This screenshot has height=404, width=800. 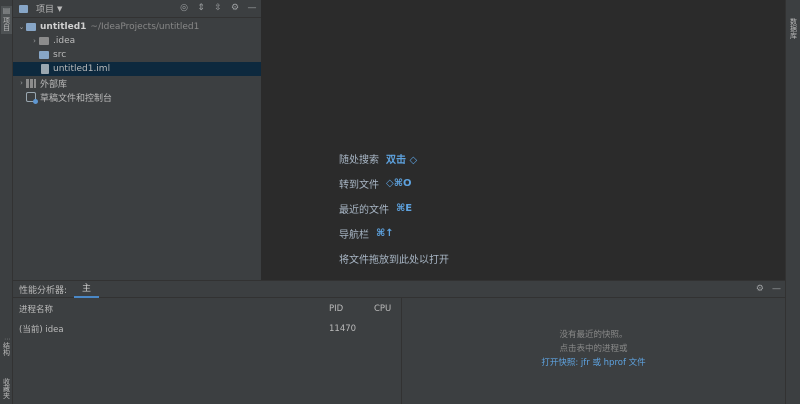 I want to click on hint-label: 将文件拖放到此处以打开, so click(x=394, y=260).